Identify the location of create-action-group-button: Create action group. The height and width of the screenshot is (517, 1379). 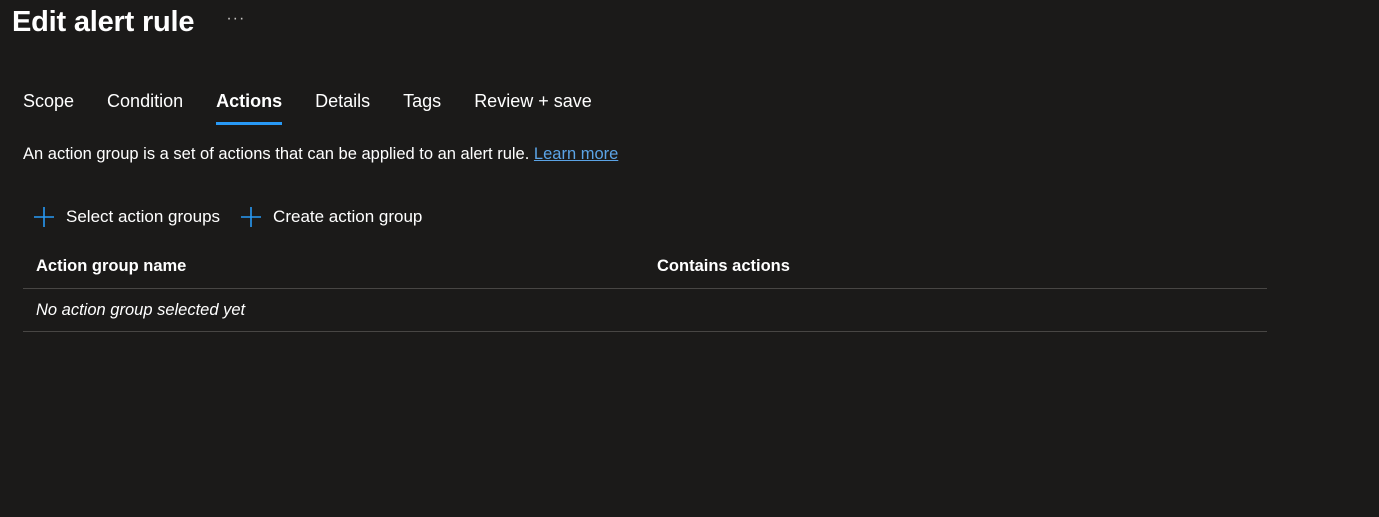
(331, 217).